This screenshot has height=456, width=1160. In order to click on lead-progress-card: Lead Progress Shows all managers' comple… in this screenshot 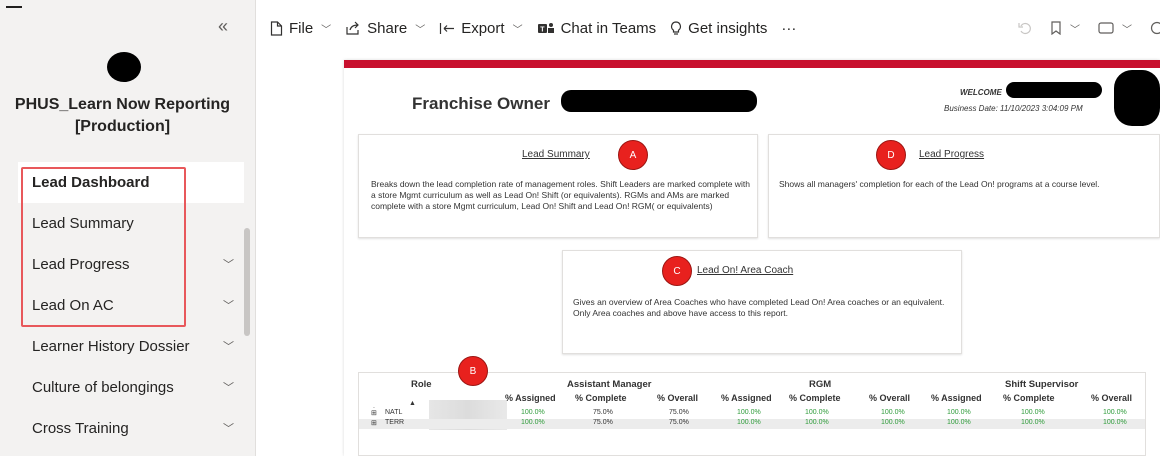, I will do `click(964, 186)`.